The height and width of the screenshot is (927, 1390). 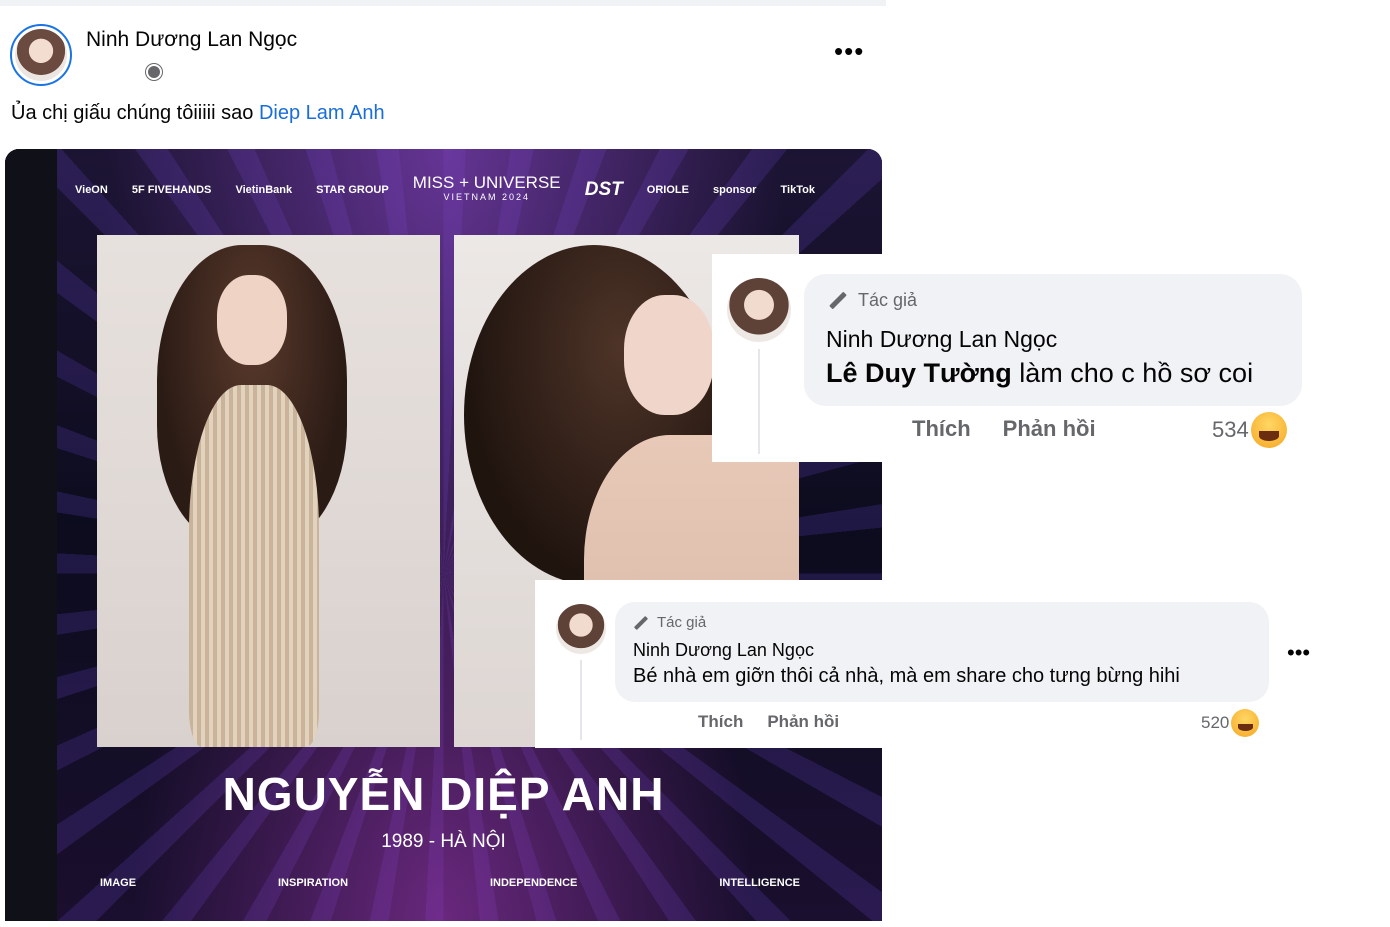 What do you see at coordinates (264, 190) in the screenshot?
I see `sponsor-logo: VietinBank` at bounding box center [264, 190].